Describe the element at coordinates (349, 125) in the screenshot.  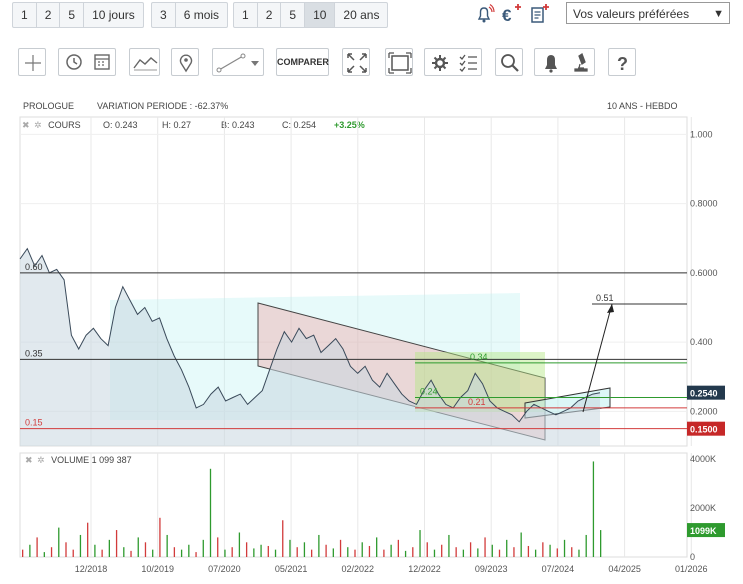
I see `legend-change: +3.25%` at that location.